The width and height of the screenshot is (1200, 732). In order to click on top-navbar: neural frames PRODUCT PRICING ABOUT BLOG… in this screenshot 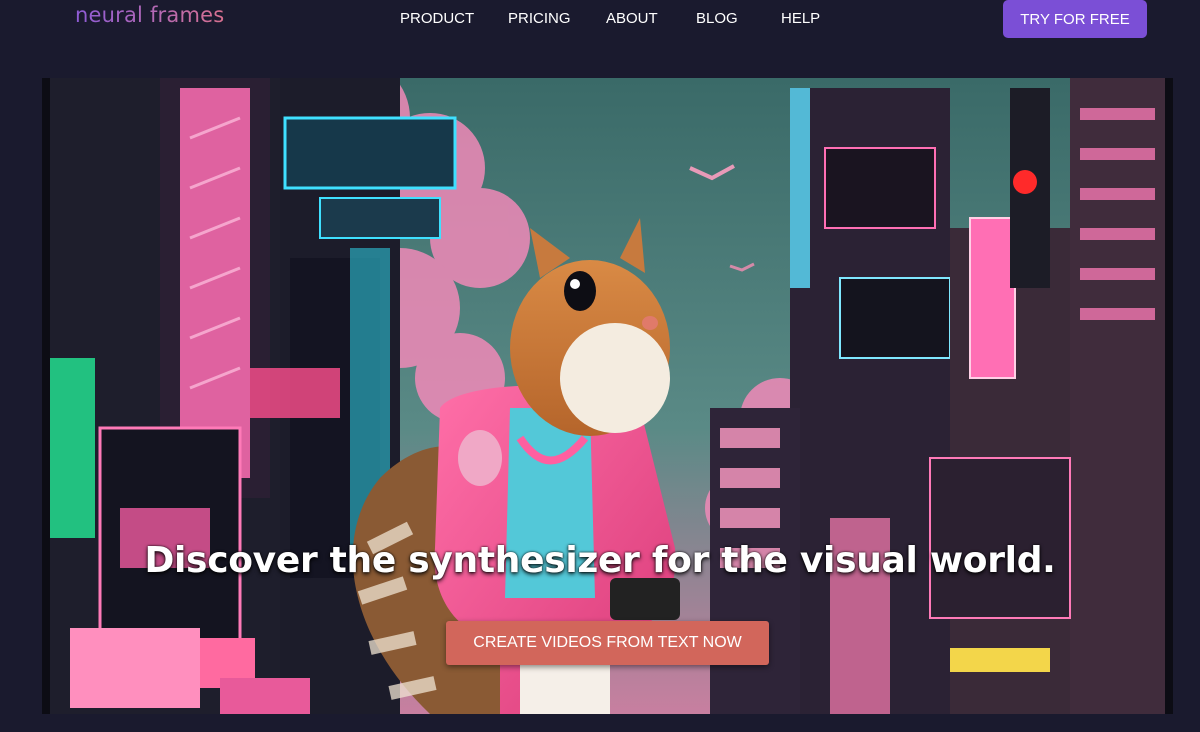, I will do `click(600, 20)`.